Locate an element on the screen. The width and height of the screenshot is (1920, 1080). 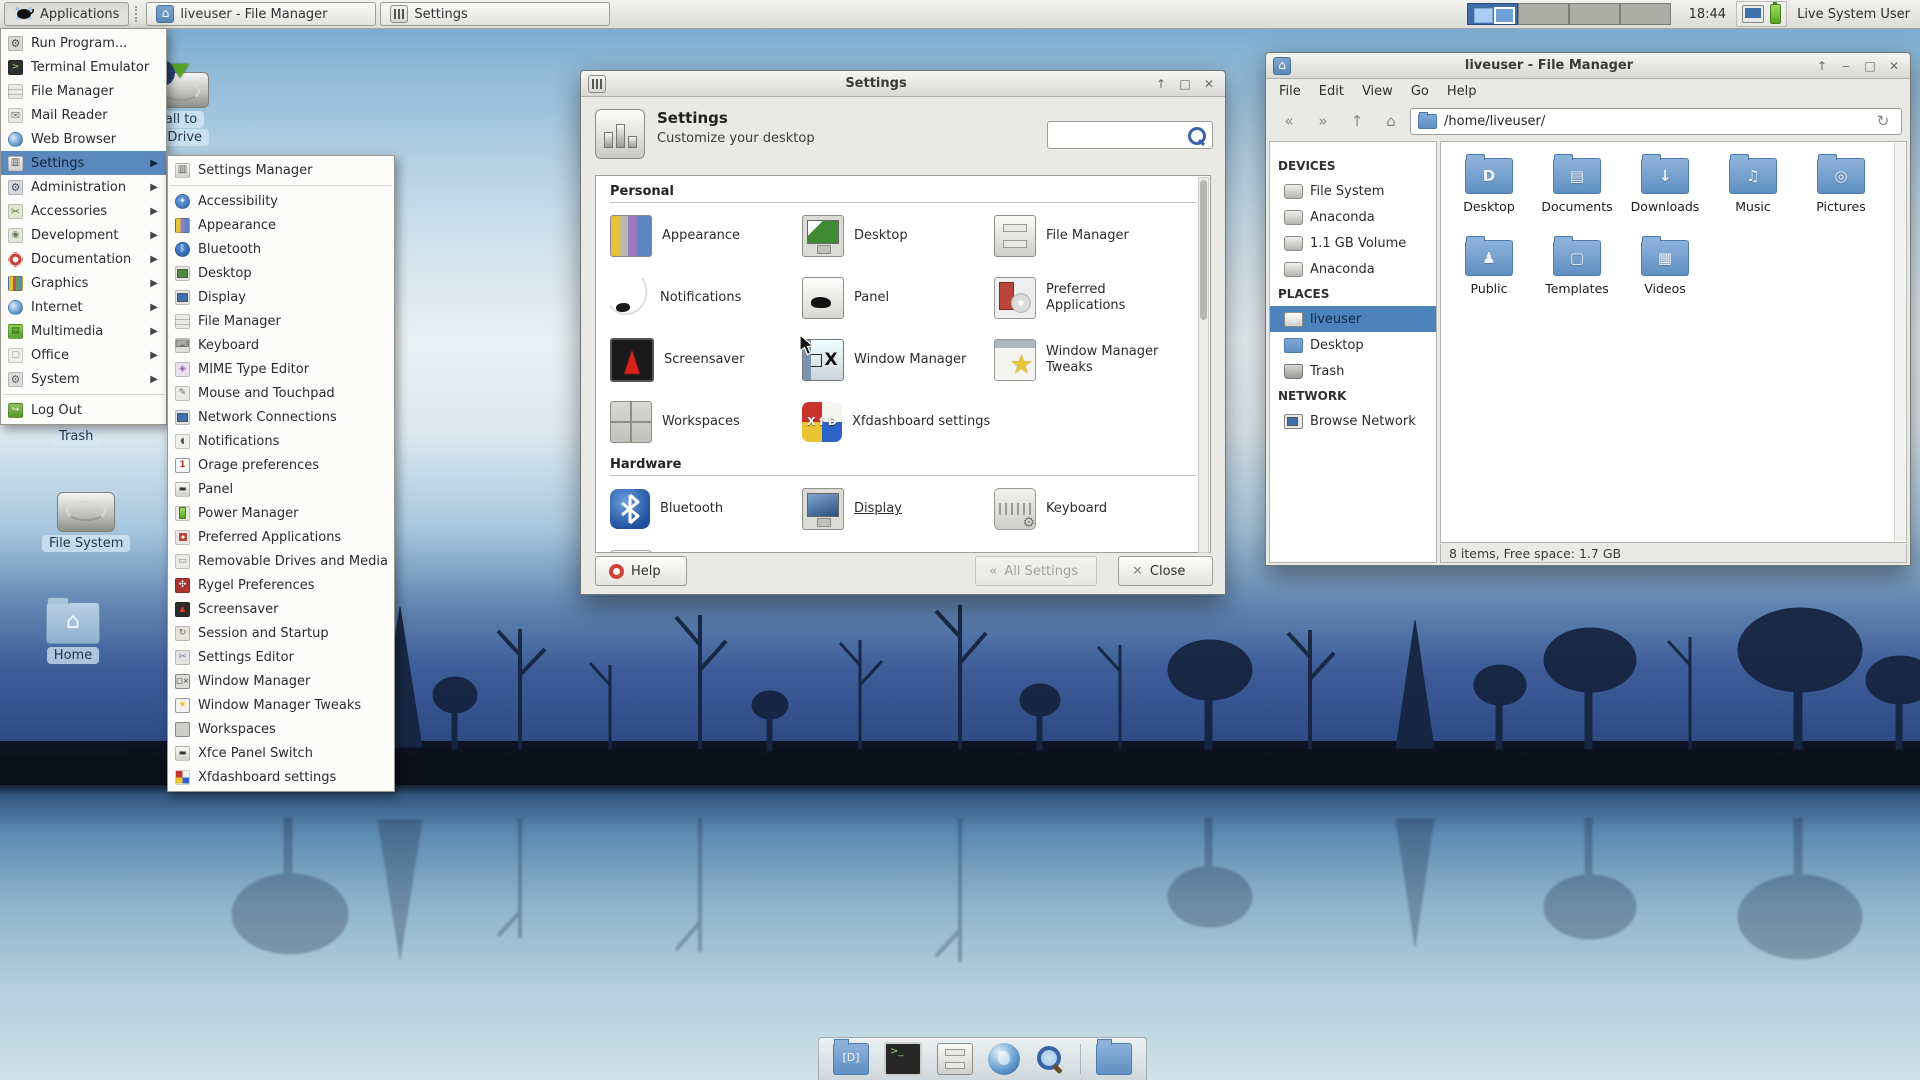
settings-item-removable-drives: Removable Drives and Media is located at coordinates (1090, 550).